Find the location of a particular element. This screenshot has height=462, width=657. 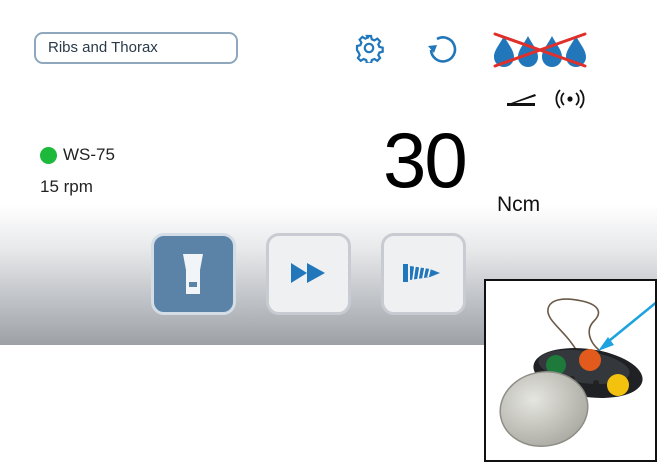

irrigation-off-icon is located at coordinates (540, 50).